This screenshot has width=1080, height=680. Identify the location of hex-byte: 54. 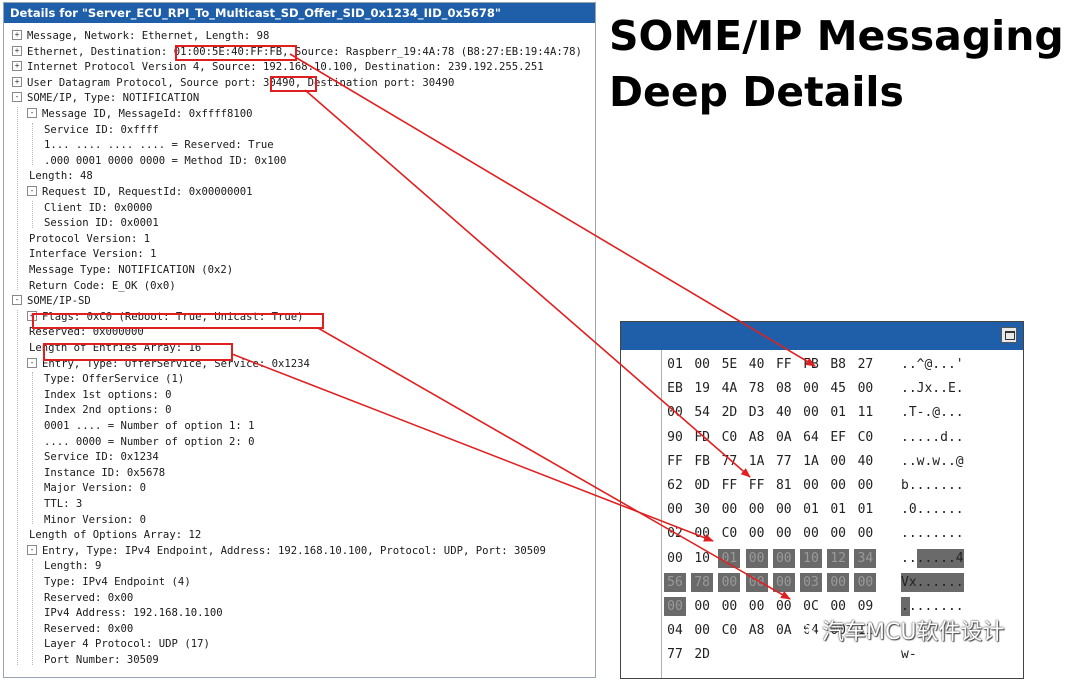
(702, 412).